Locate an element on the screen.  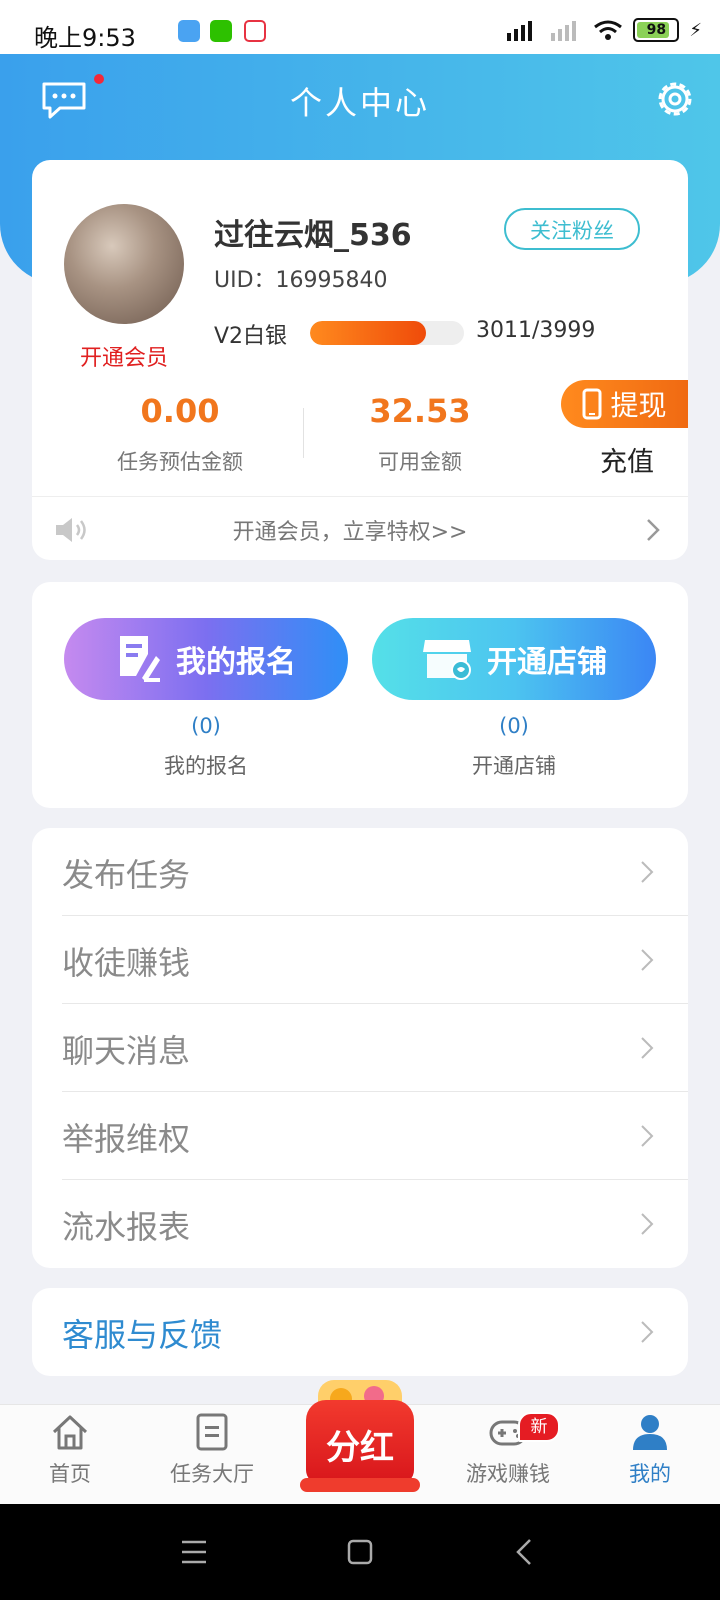
back-icon is located at coordinates (526, 1552).